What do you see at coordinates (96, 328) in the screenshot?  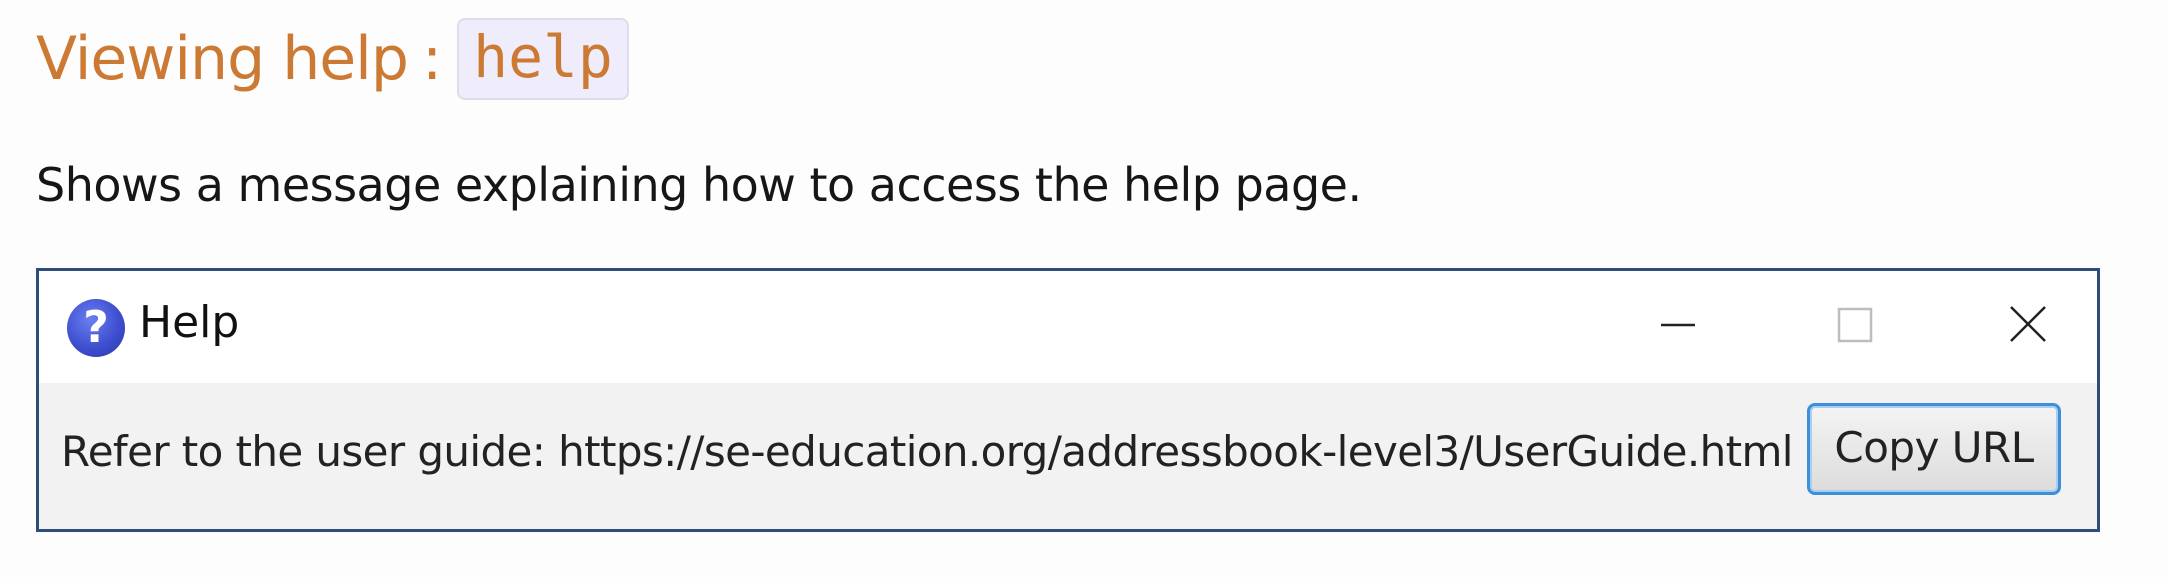 I see `question-mark-icon: ?` at bounding box center [96, 328].